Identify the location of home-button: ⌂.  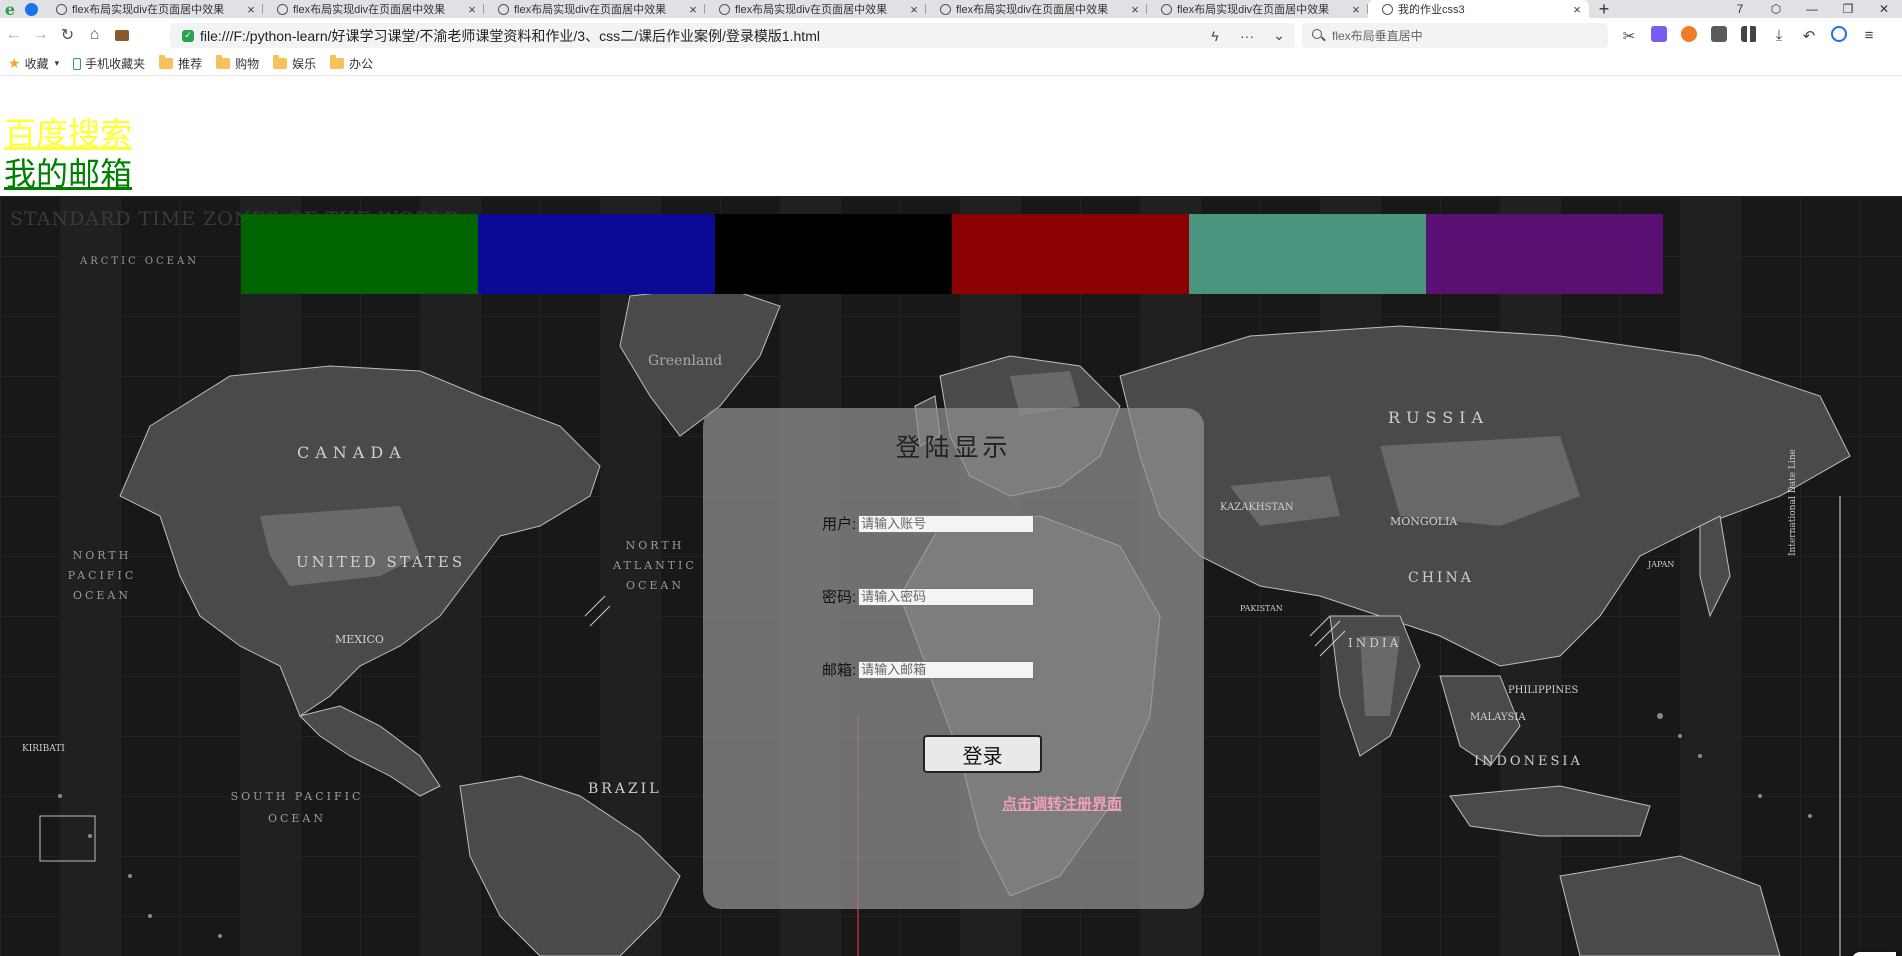
(94, 35).